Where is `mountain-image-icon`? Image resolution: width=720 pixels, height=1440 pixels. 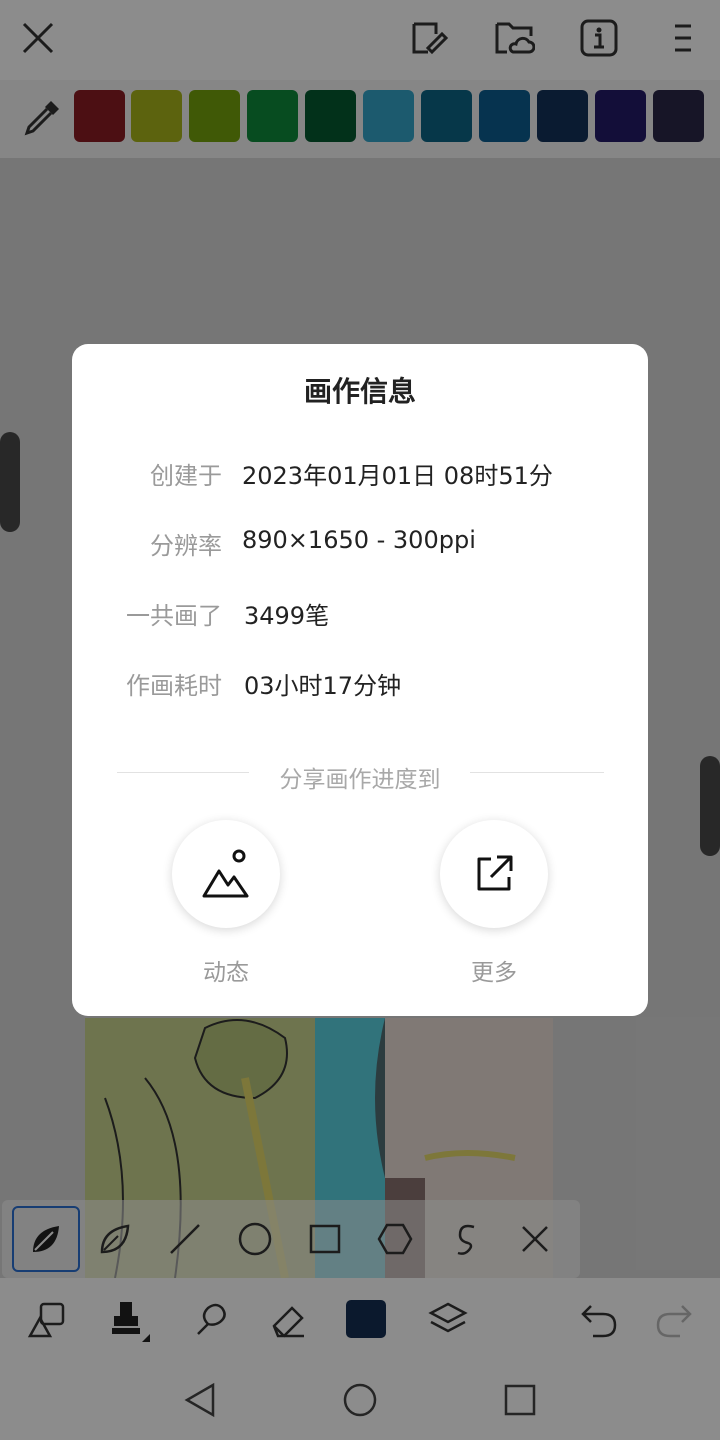 mountain-image-icon is located at coordinates (225, 873).